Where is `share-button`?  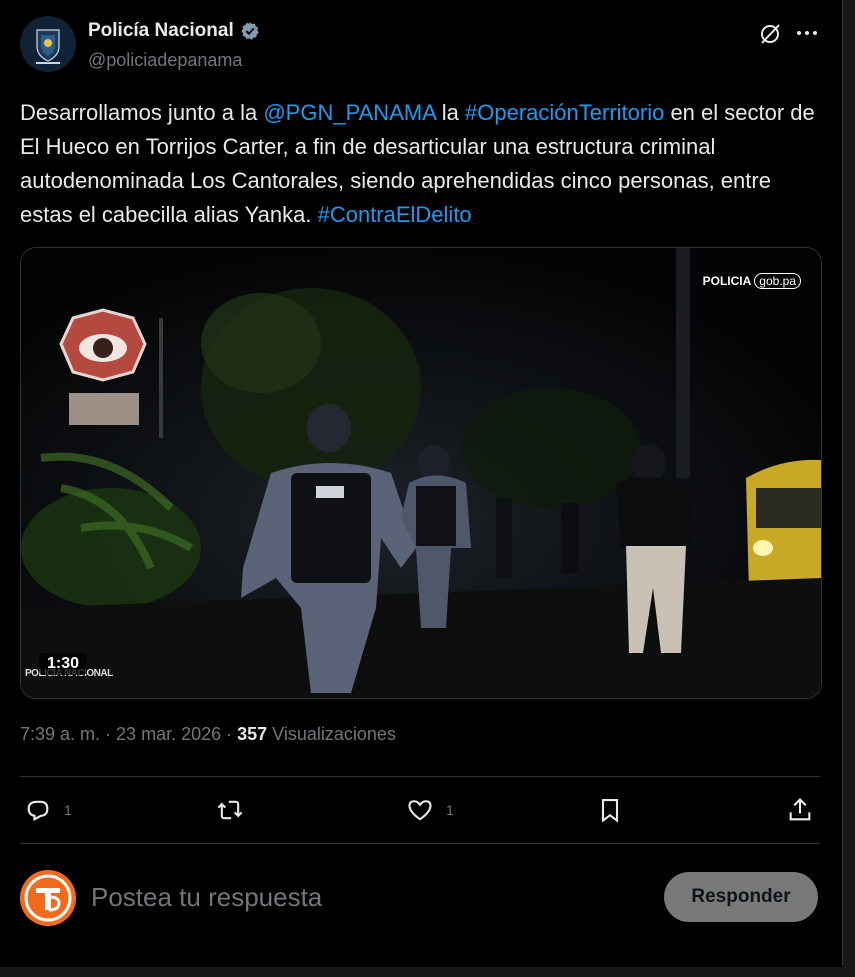 share-button is located at coordinates (800, 810).